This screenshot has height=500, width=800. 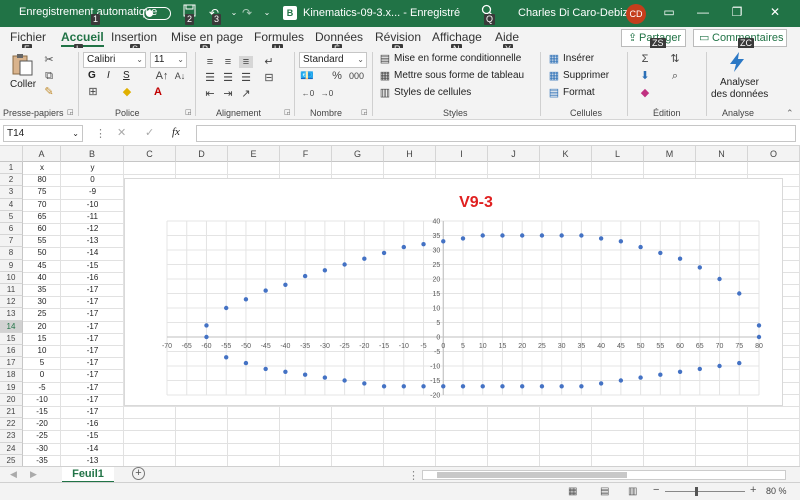 What do you see at coordinates (42, 436) in the screenshot?
I see `cell-a23: -25` at bounding box center [42, 436].